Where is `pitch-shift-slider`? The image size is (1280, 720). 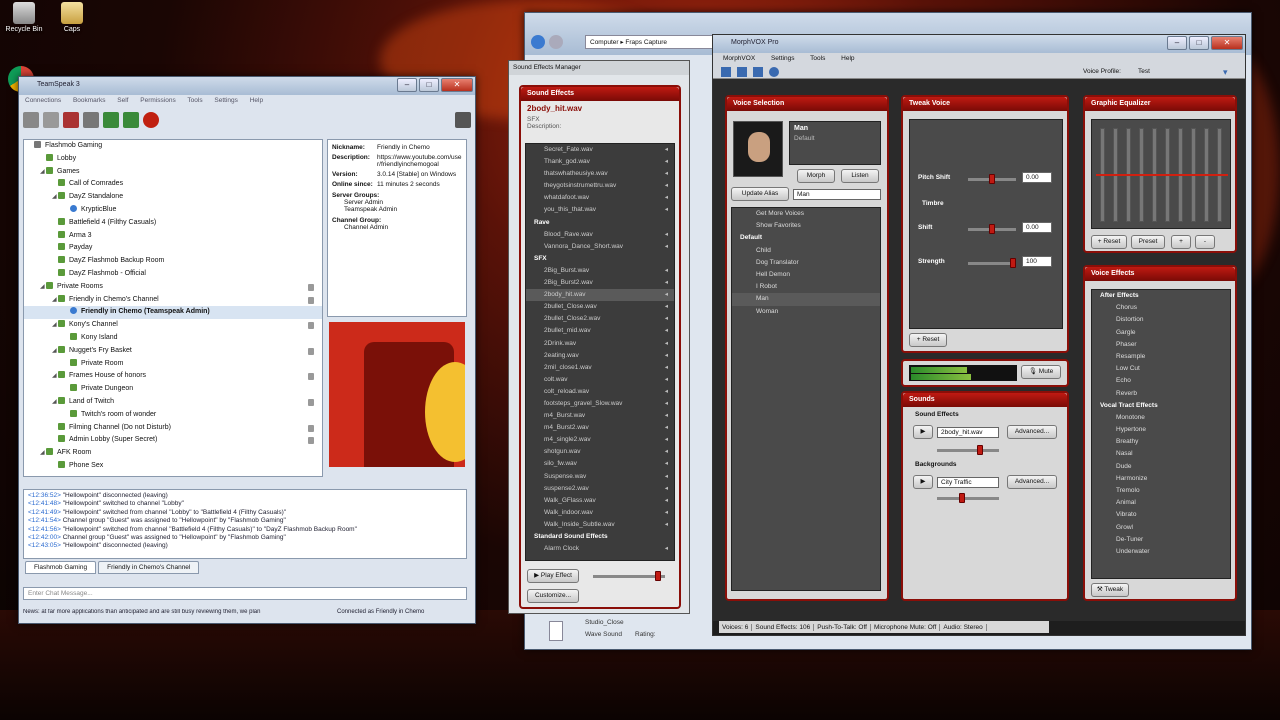
pitch-shift-slider is located at coordinates (992, 179).